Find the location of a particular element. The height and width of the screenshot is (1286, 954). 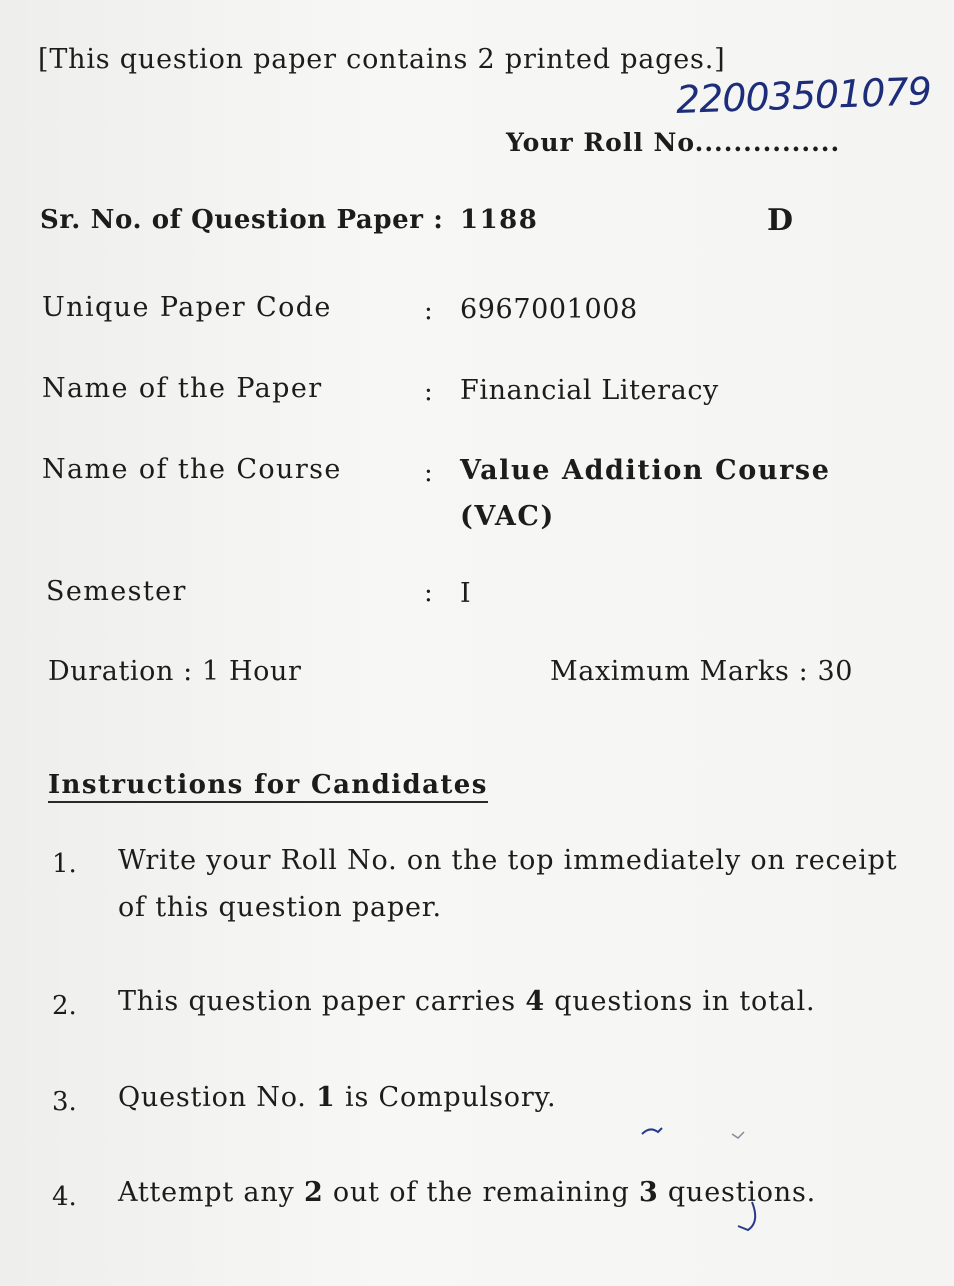

course-name-value: Value Addition Course is located at coordinates (645, 470).